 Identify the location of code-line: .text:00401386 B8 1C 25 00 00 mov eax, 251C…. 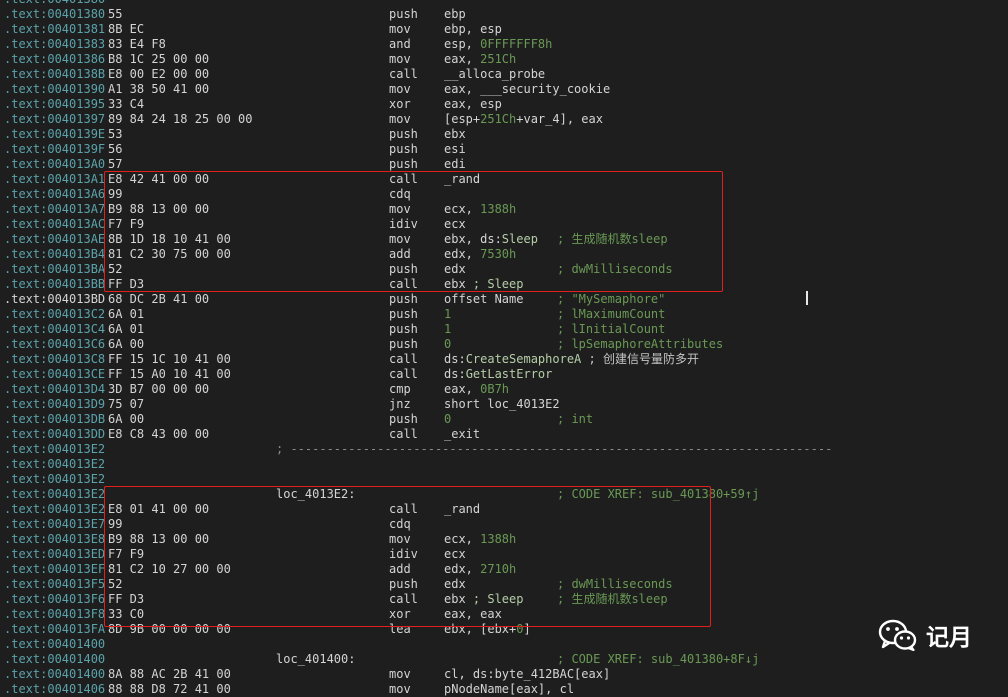
(504, 59).